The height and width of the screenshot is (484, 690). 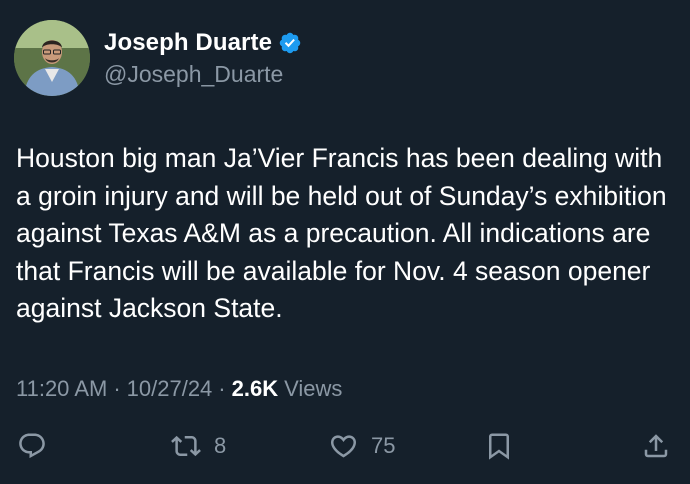 I want to click on heart-icon, so click(x=343, y=446).